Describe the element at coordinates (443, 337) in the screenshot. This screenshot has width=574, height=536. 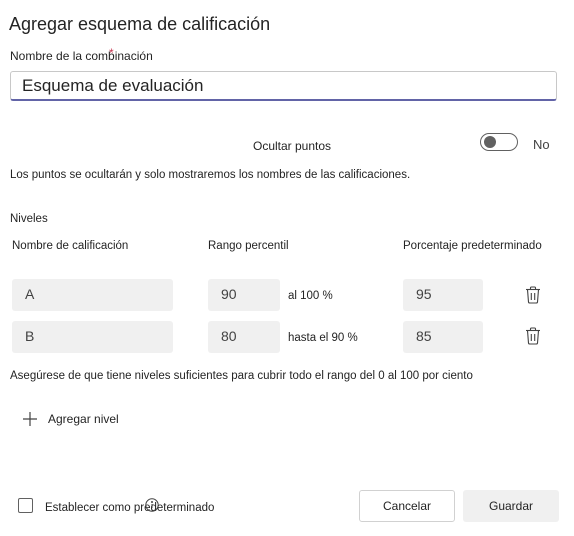
I see `default-percentage-field: 85` at that location.